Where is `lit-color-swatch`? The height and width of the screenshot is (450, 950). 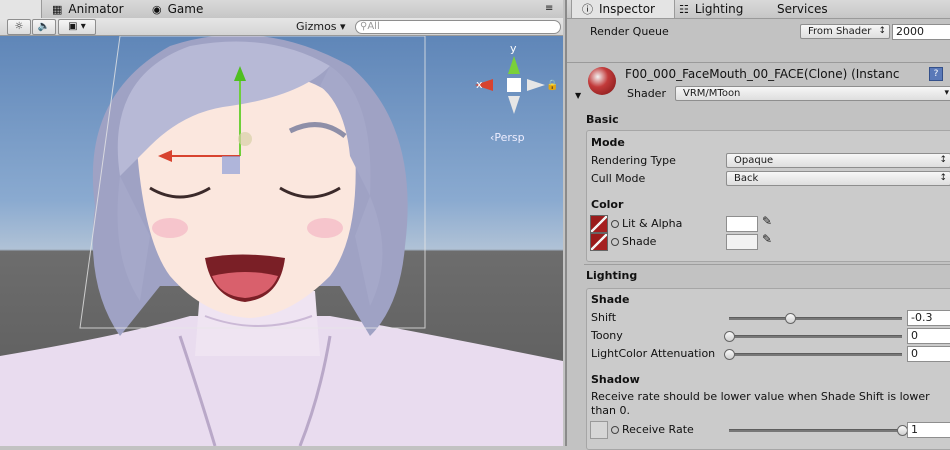 lit-color-swatch is located at coordinates (742, 224).